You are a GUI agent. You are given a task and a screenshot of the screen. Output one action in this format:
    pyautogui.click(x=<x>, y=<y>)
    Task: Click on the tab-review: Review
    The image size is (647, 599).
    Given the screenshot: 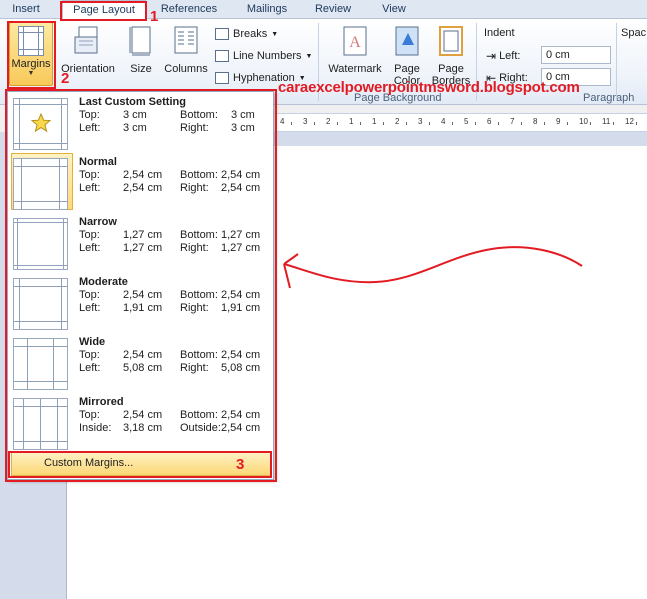 What is the action you would take?
    pyautogui.click(x=333, y=9)
    